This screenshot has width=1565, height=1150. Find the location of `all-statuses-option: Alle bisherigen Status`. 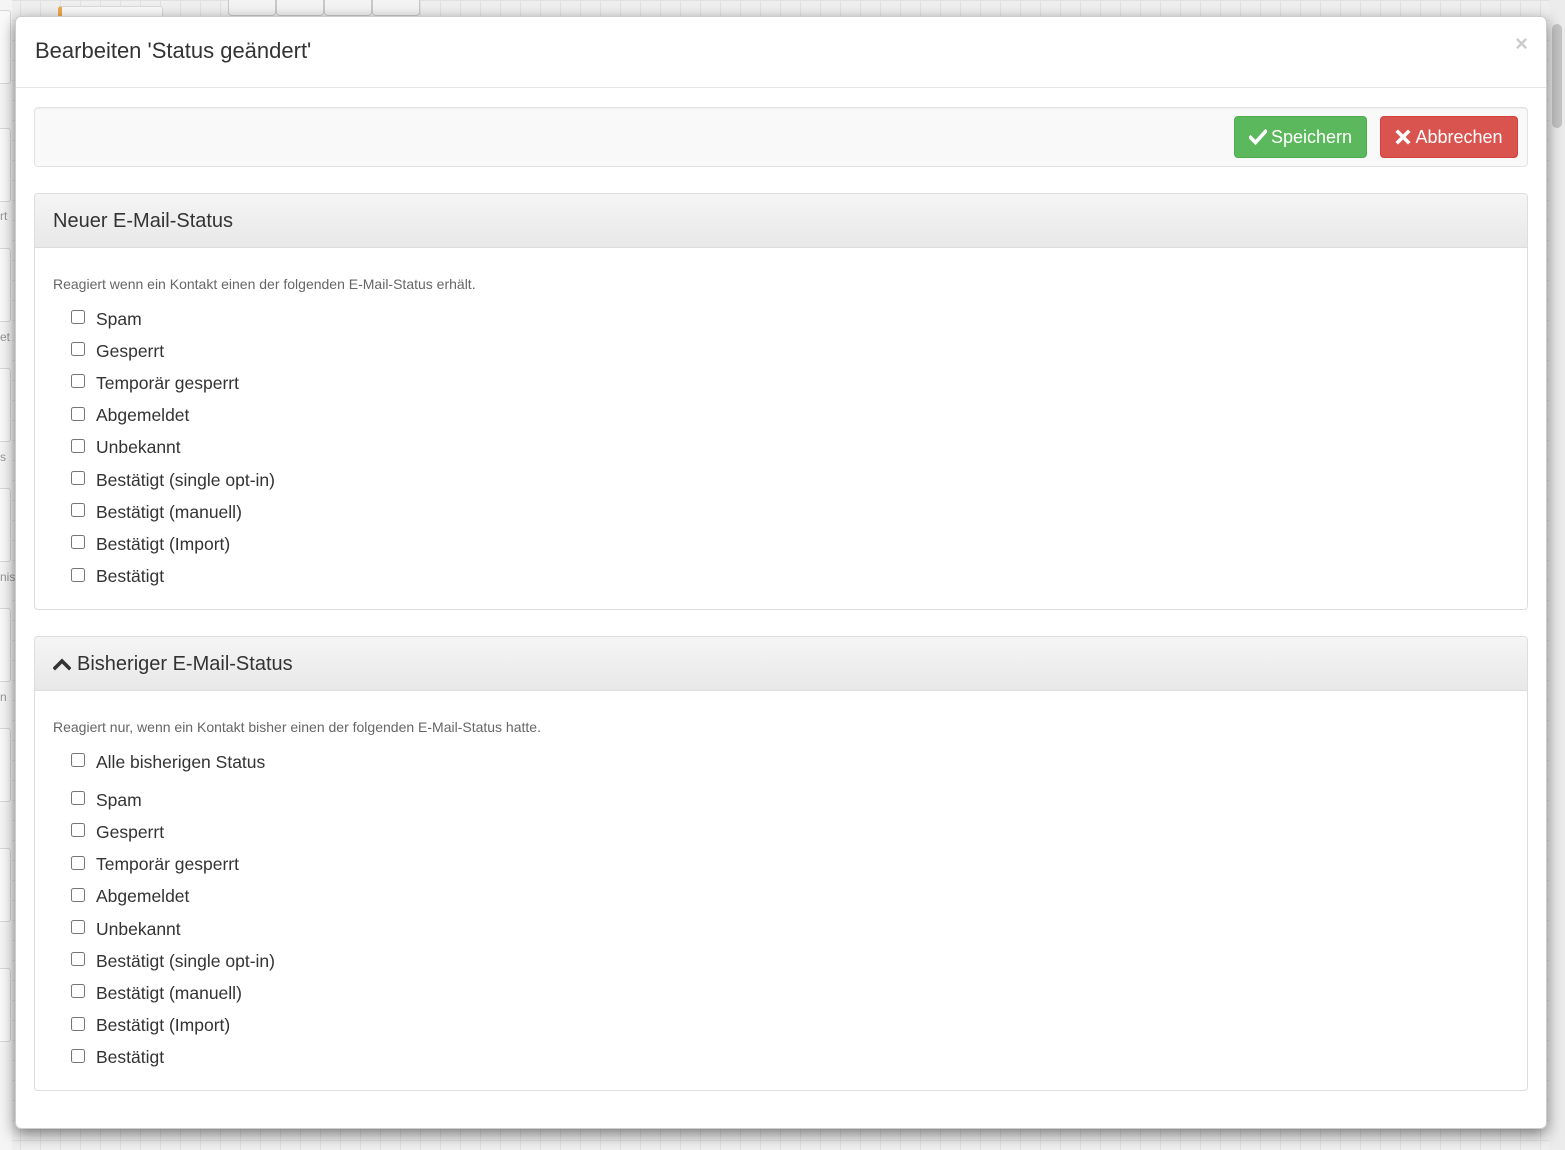

all-statuses-option: Alle bisherigen Status is located at coordinates (790, 762).